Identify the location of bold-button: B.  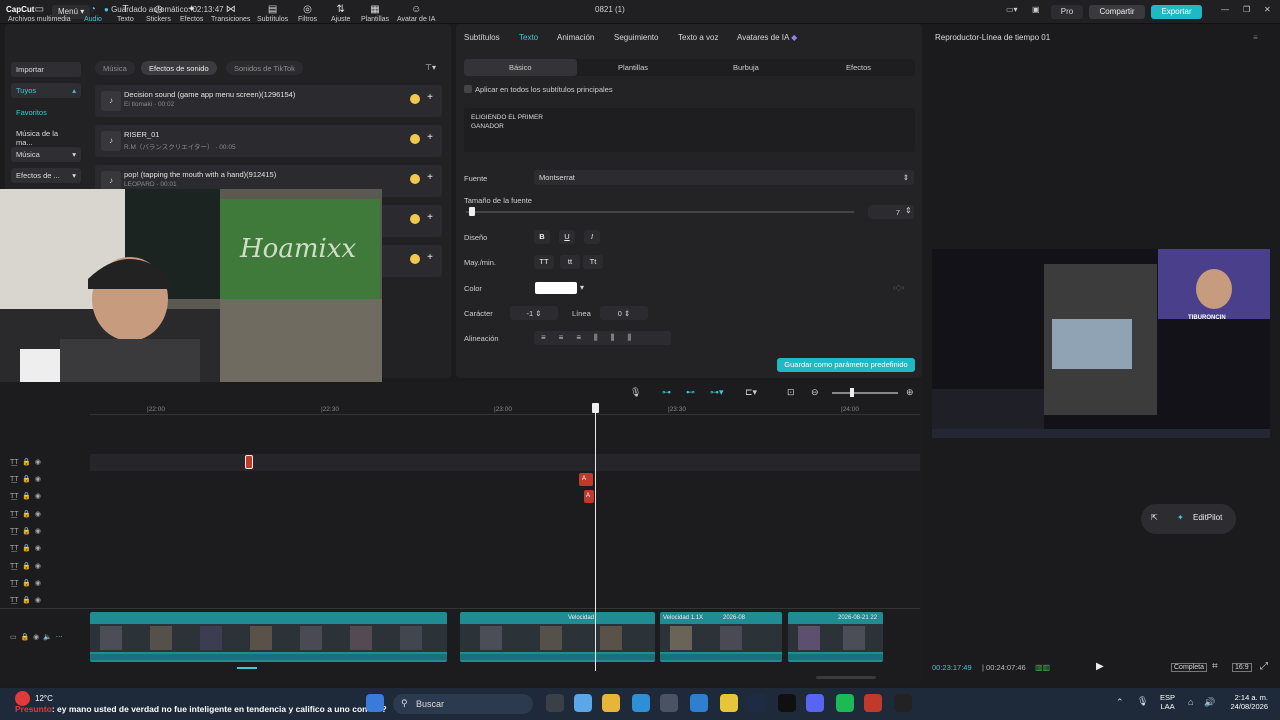
(542, 237).